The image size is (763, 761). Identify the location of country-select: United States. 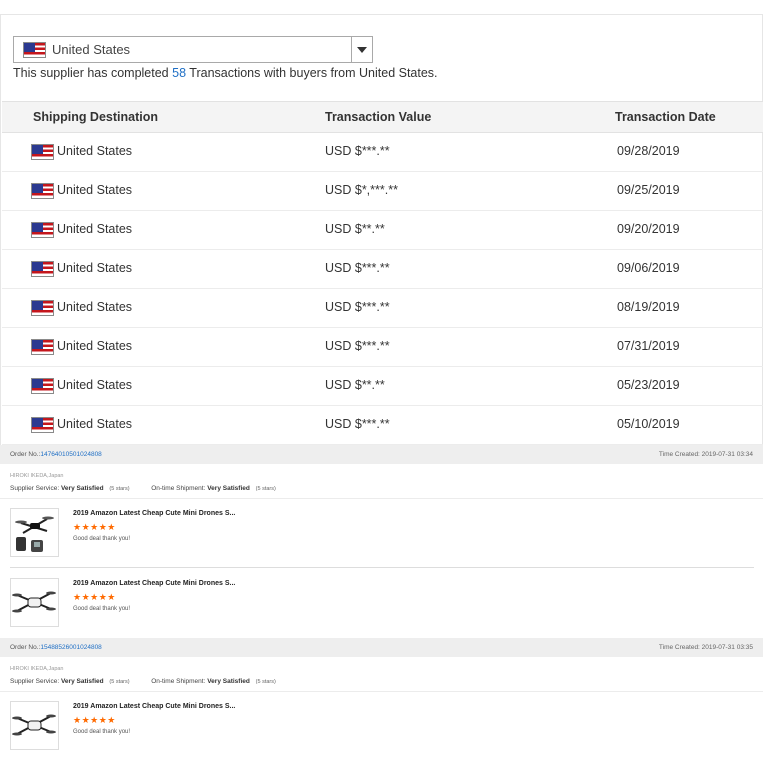
(193, 49).